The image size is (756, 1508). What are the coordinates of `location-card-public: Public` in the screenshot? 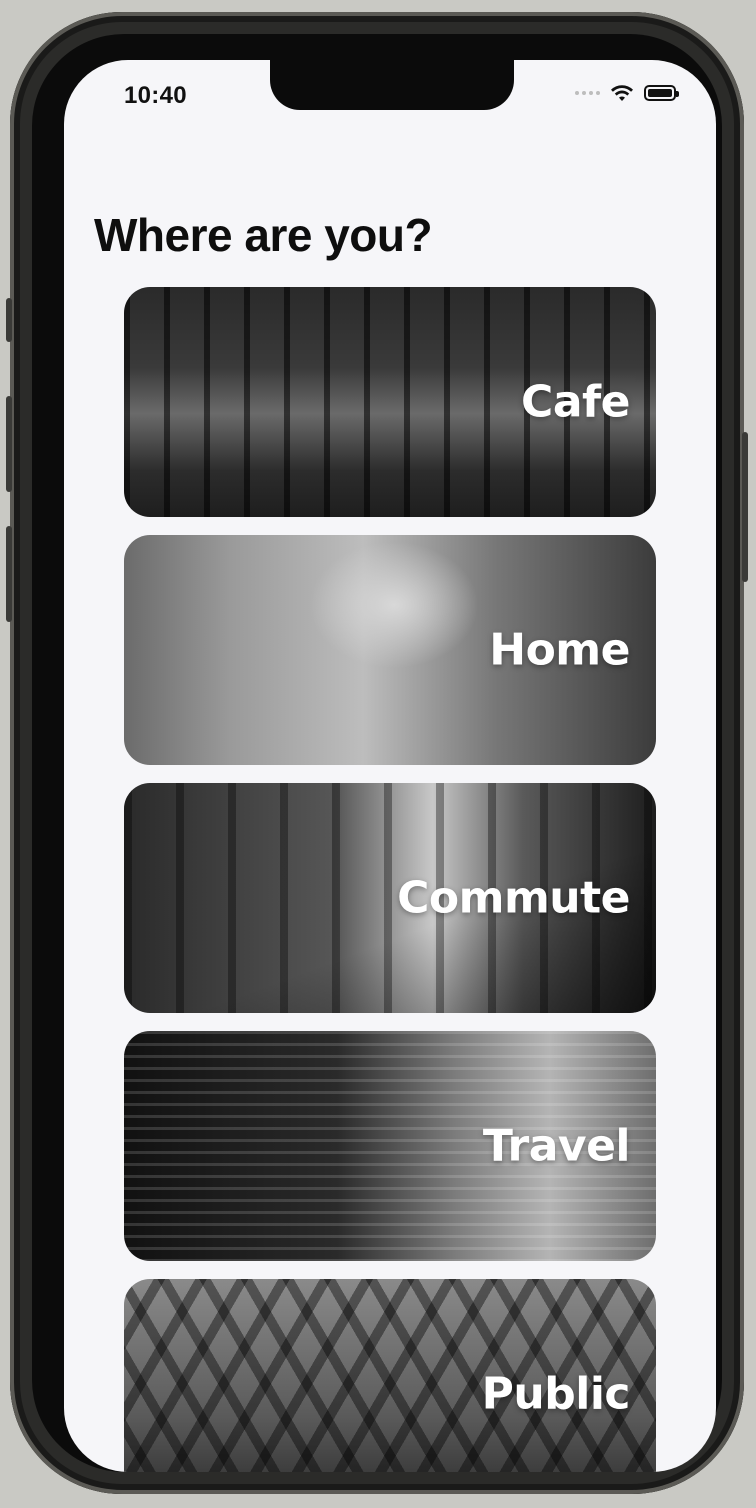 It's located at (390, 1375).